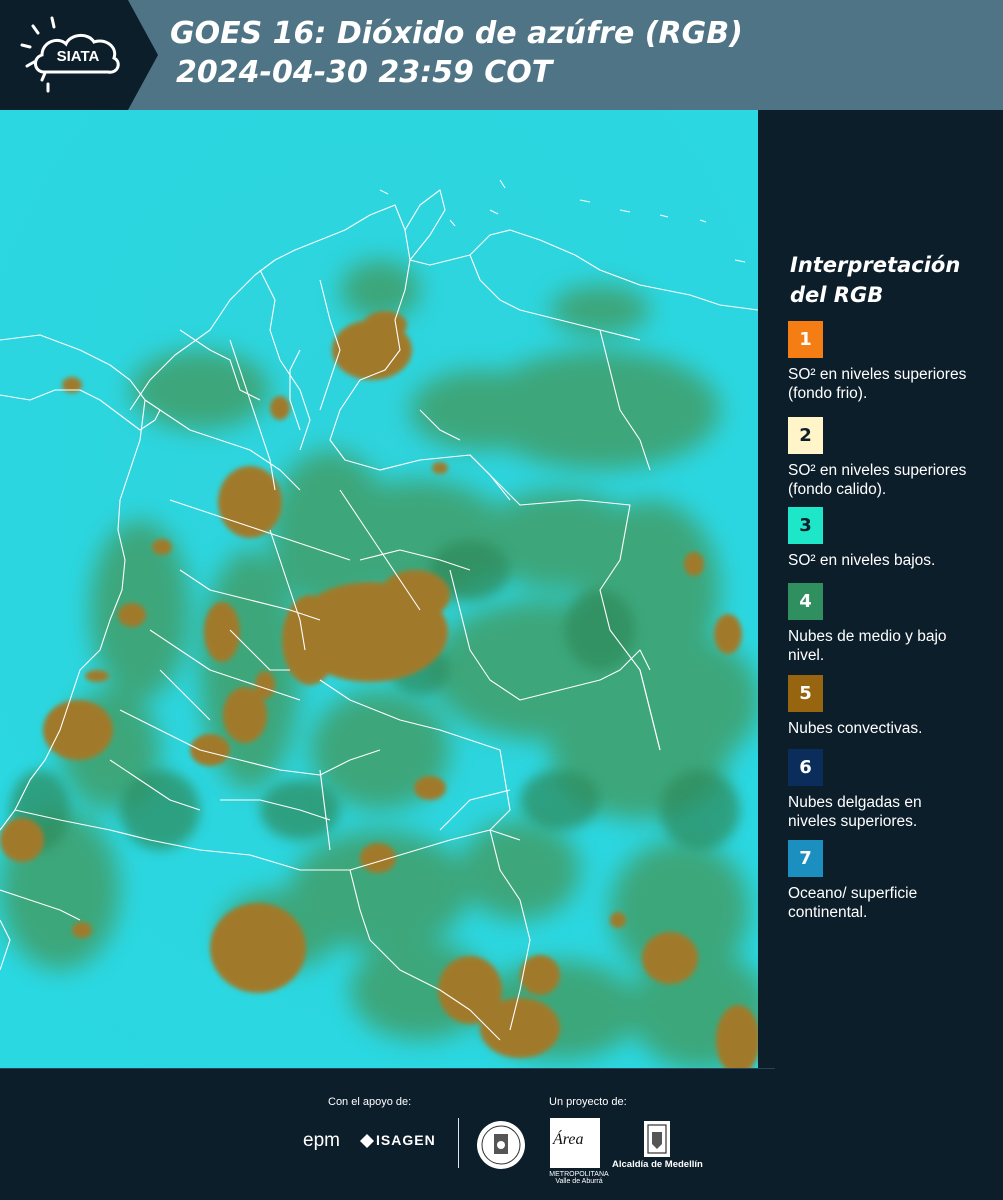 This screenshot has width=1003, height=1200. Describe the element at coordinates (370, 1102) in the screenshot. I see `support-label: Con el apoyo de:` at that location.